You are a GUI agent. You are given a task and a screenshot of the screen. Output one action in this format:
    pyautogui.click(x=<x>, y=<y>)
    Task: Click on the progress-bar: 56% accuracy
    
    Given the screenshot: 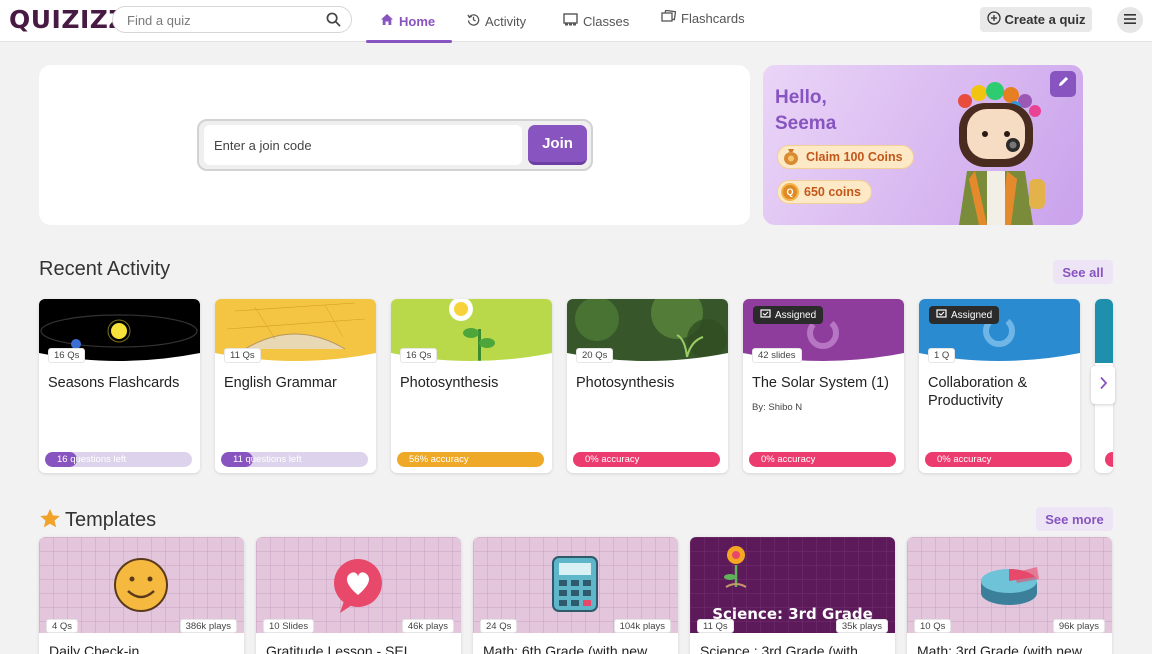 What is the action you would take?
    pyautogui.click(x=470, y=459)
    